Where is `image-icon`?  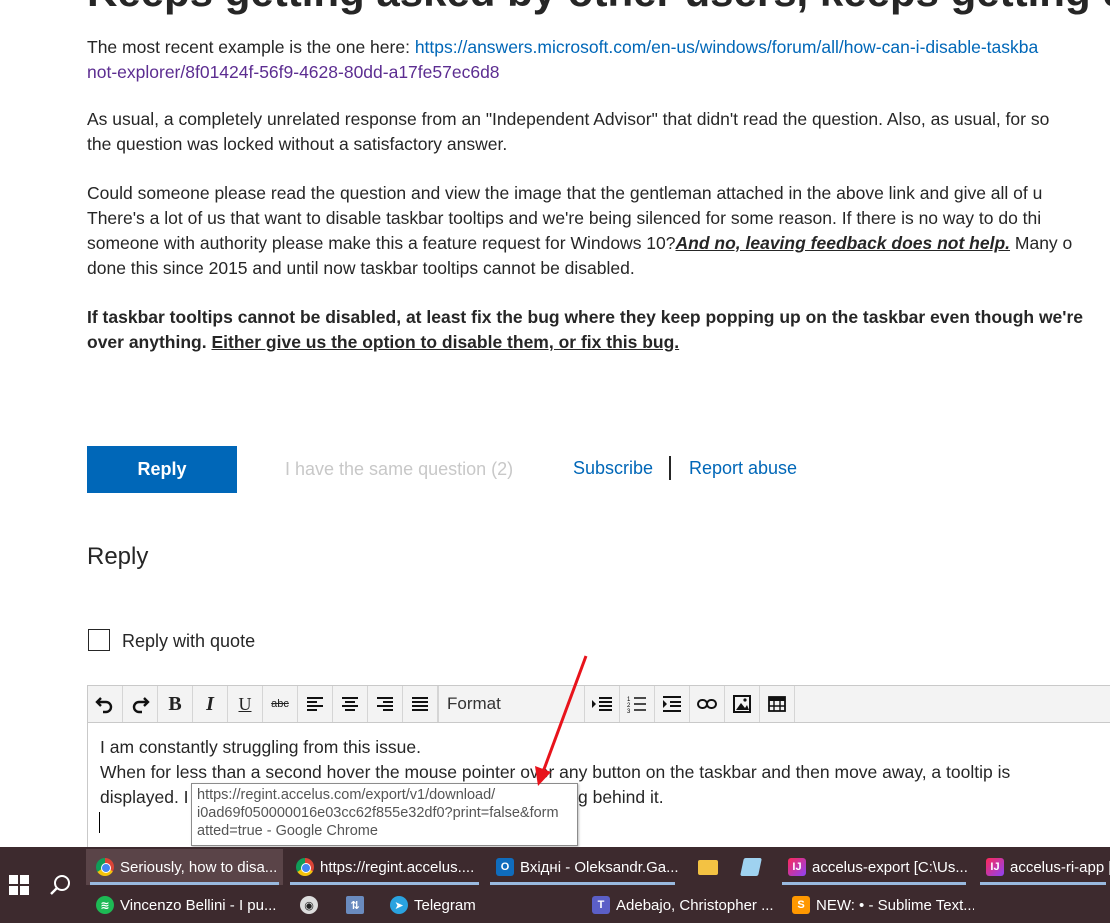
image-icon is located at coordinates (742, 704).